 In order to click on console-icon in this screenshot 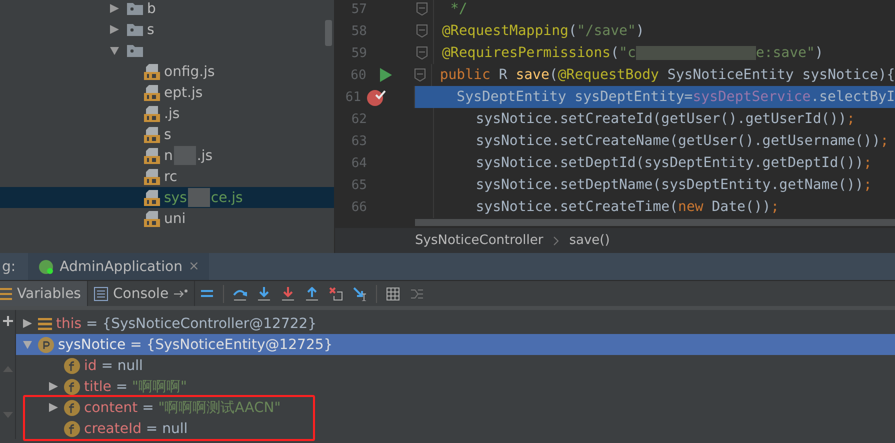, I will do `click(101, 293)`.